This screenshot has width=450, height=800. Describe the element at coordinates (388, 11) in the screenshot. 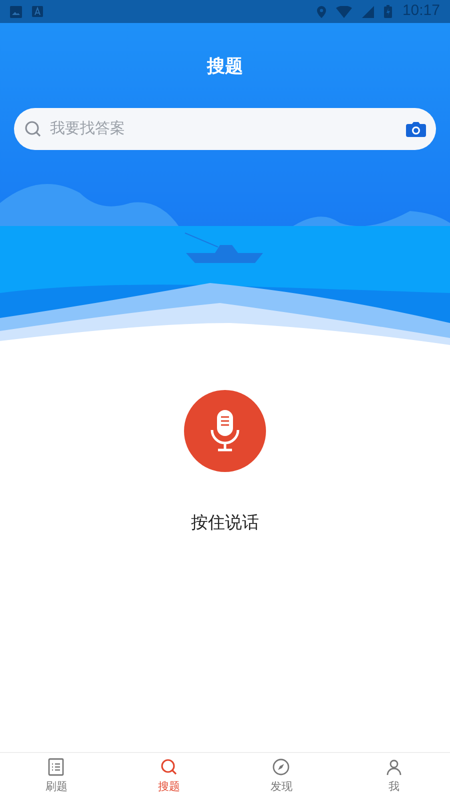

I see `battery-icon` at that location.